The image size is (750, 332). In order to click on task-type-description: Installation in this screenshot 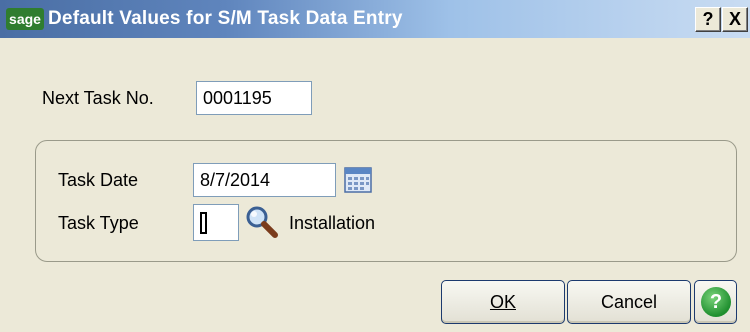, I will do `click(332, 223)`.